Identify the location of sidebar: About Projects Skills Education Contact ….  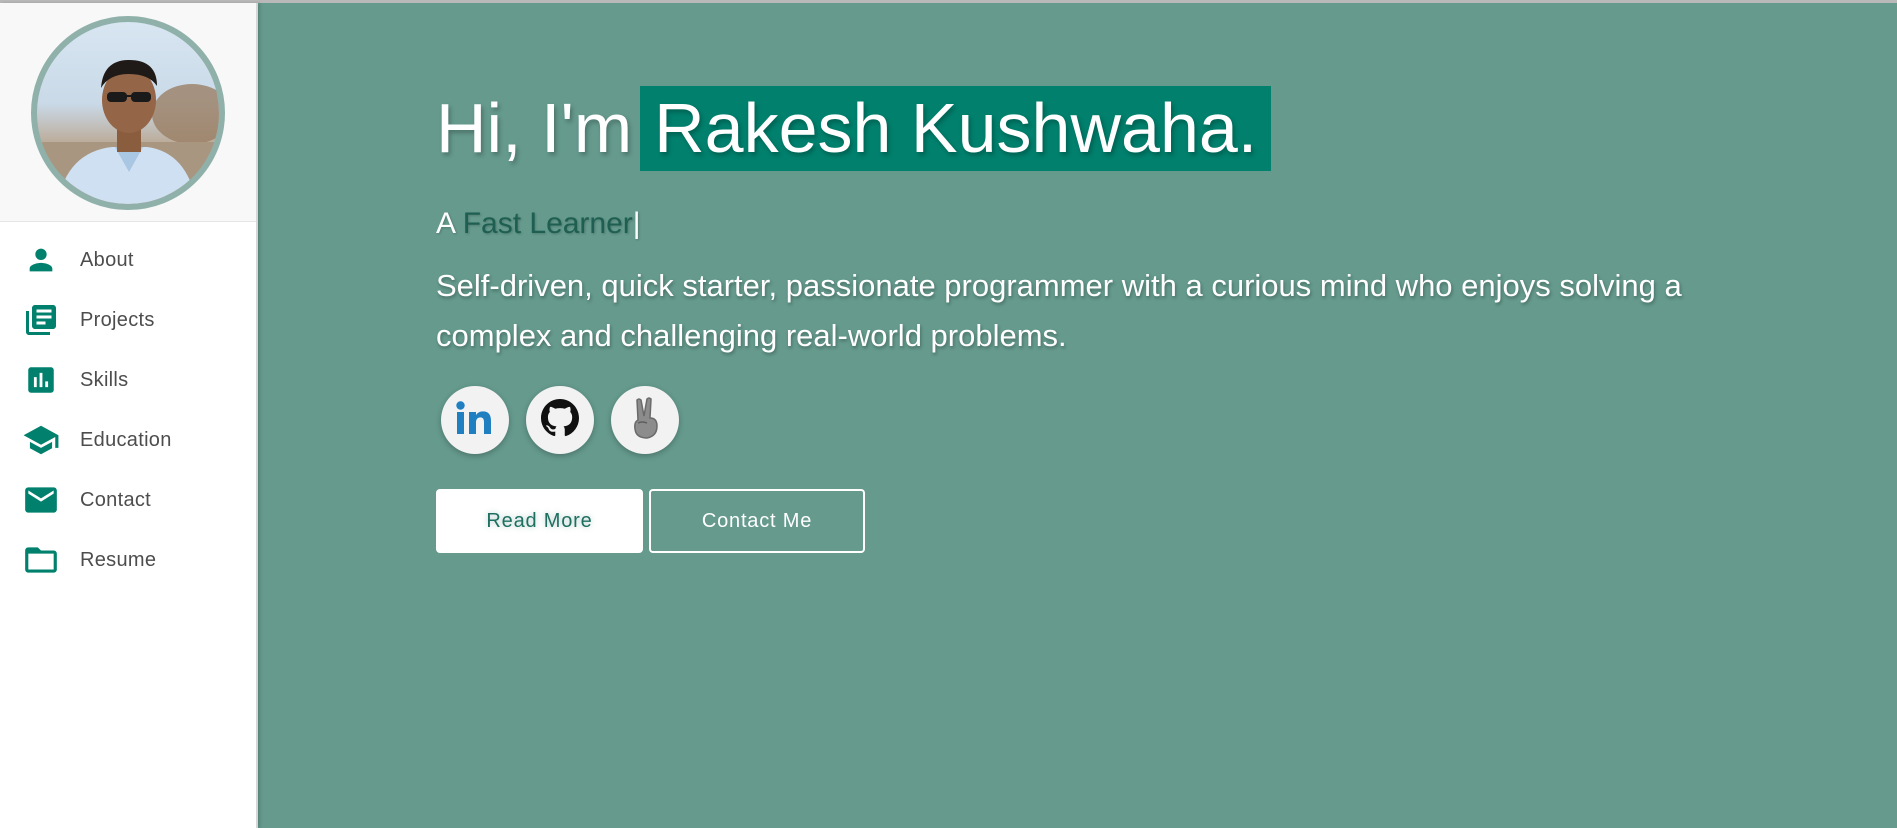
(129, 415).